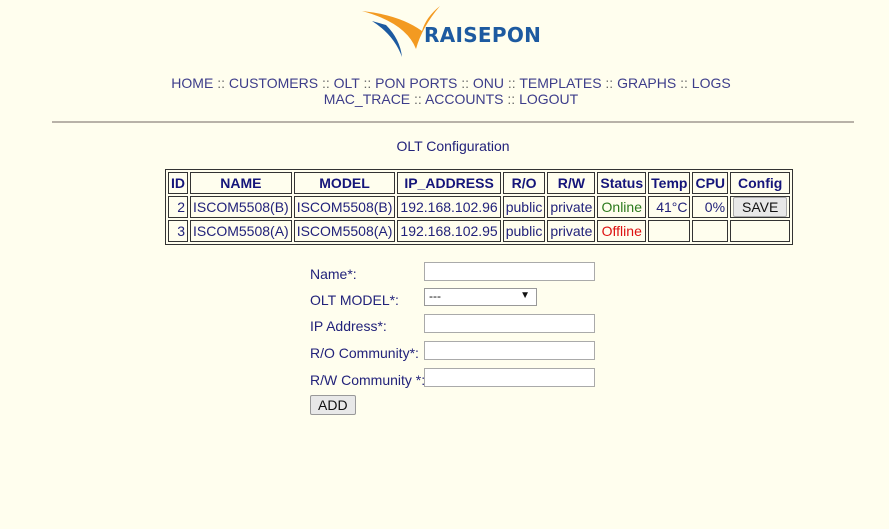 Image resolution: width=889 pixels, height=529 pixels. What do you see at coordinates (178, 183) in the screenshot?
I see `col-header-id: ID` at bounding box center [178, 183].